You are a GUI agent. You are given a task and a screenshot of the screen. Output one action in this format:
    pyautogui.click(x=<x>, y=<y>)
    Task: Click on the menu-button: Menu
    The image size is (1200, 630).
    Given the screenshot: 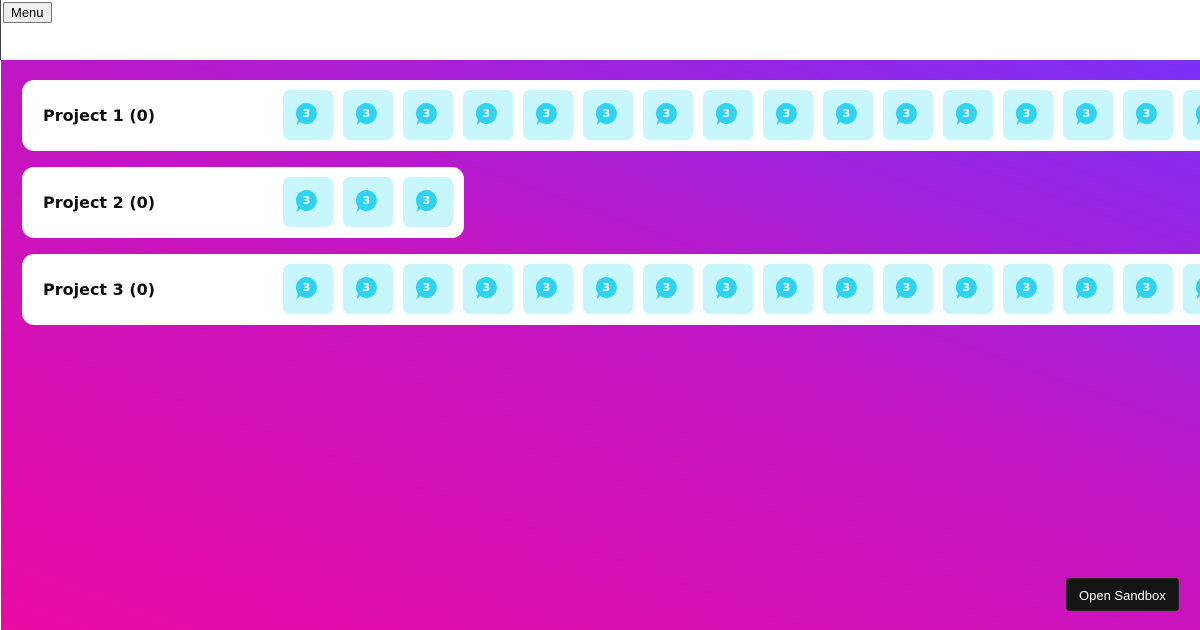 What is the action you would take?
    pyautogui.click(x=27, y=12)
    